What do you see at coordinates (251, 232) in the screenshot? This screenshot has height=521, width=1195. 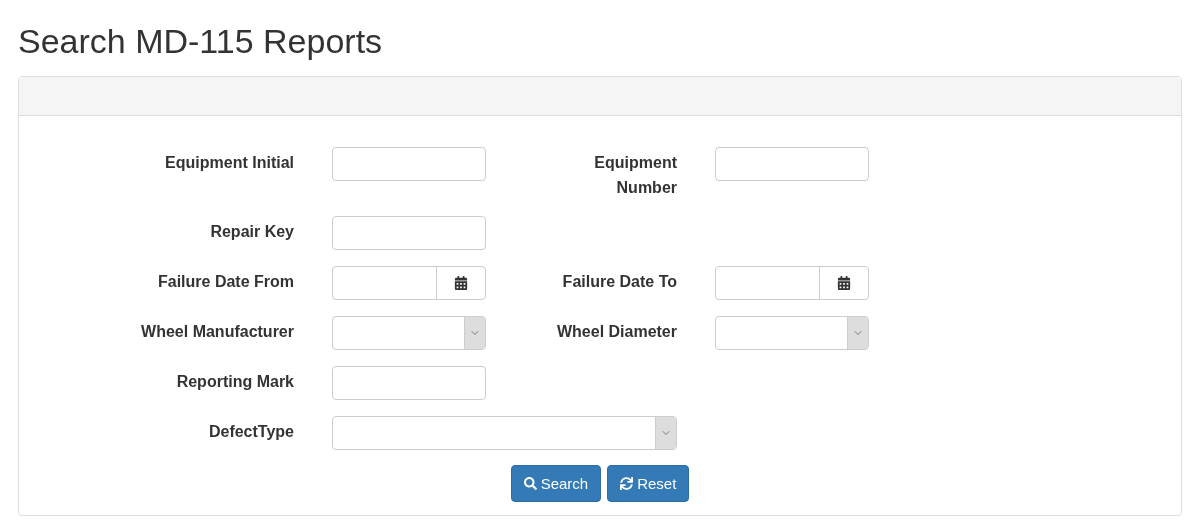 I see `field-label: Repair Key` at bounding box center [251, 232].